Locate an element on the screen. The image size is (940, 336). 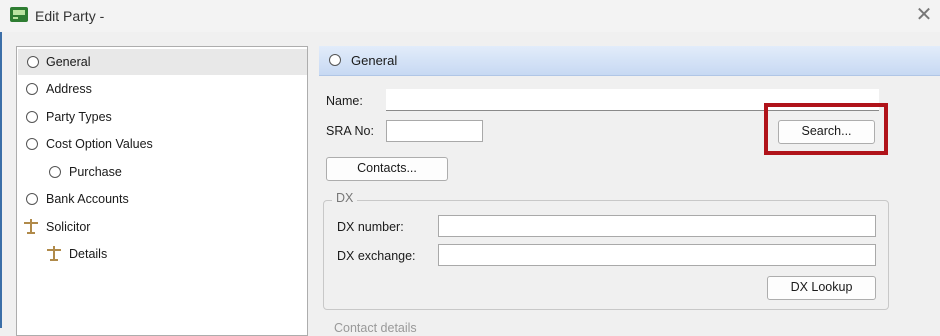
nav-item-label: Address is located at coordinates (69, 89).